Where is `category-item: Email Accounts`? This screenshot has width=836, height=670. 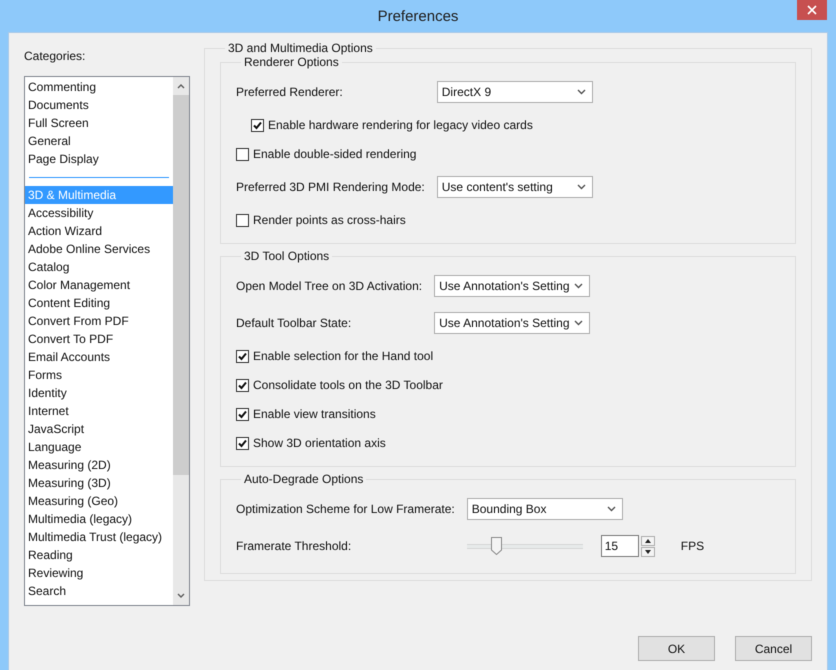 category-item: Email Accounts is located at coordinates (99, 357).